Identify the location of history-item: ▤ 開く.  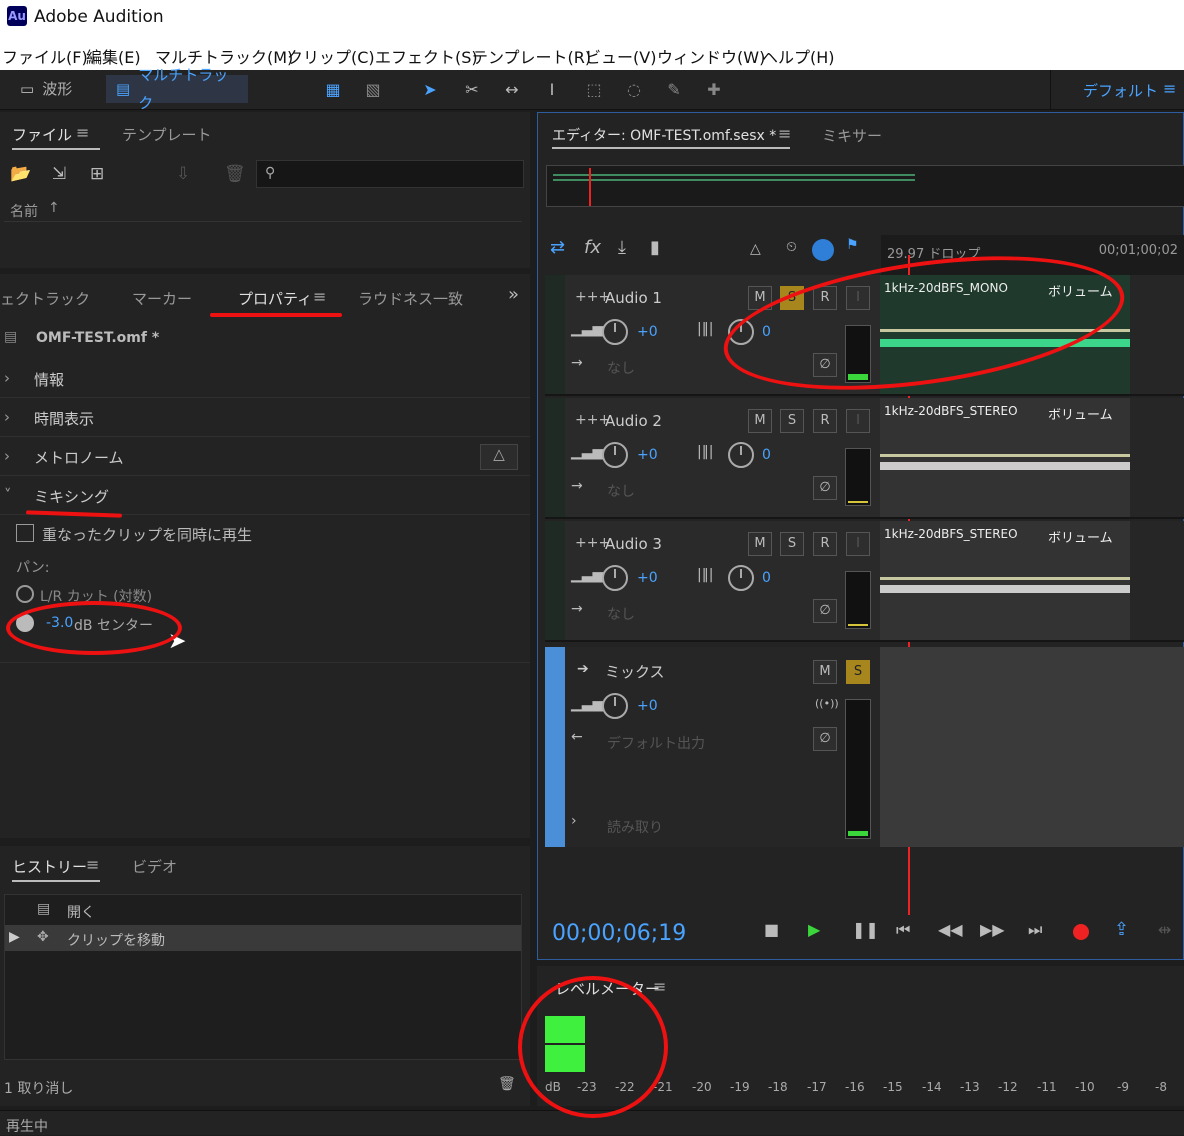
(263, 910).